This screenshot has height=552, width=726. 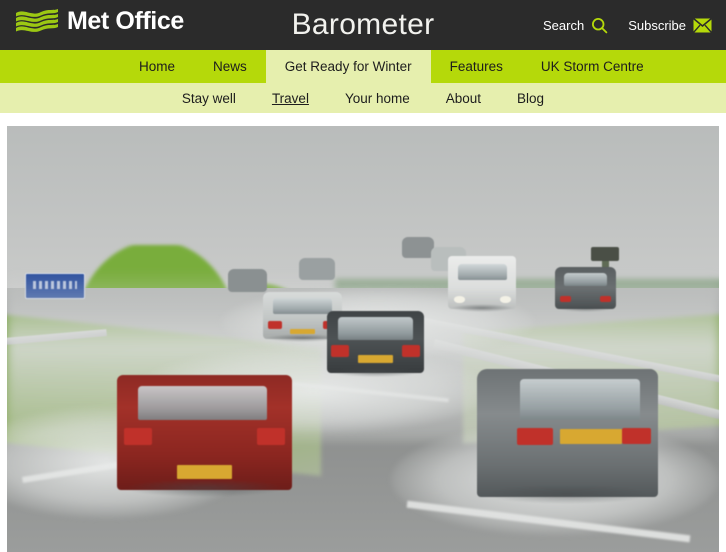 What do you see at coordinates (230, 66) in the screenshot?
I see `nav-item-news: News` at bounding box center [230, 66].